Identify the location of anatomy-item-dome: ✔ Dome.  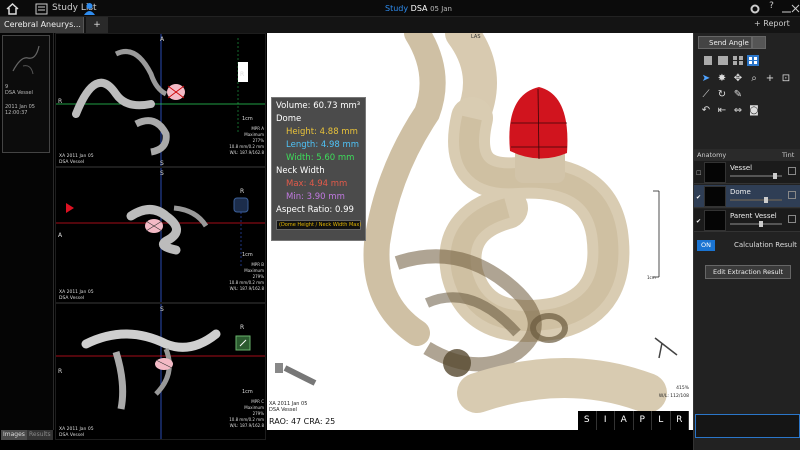
(747, 196).